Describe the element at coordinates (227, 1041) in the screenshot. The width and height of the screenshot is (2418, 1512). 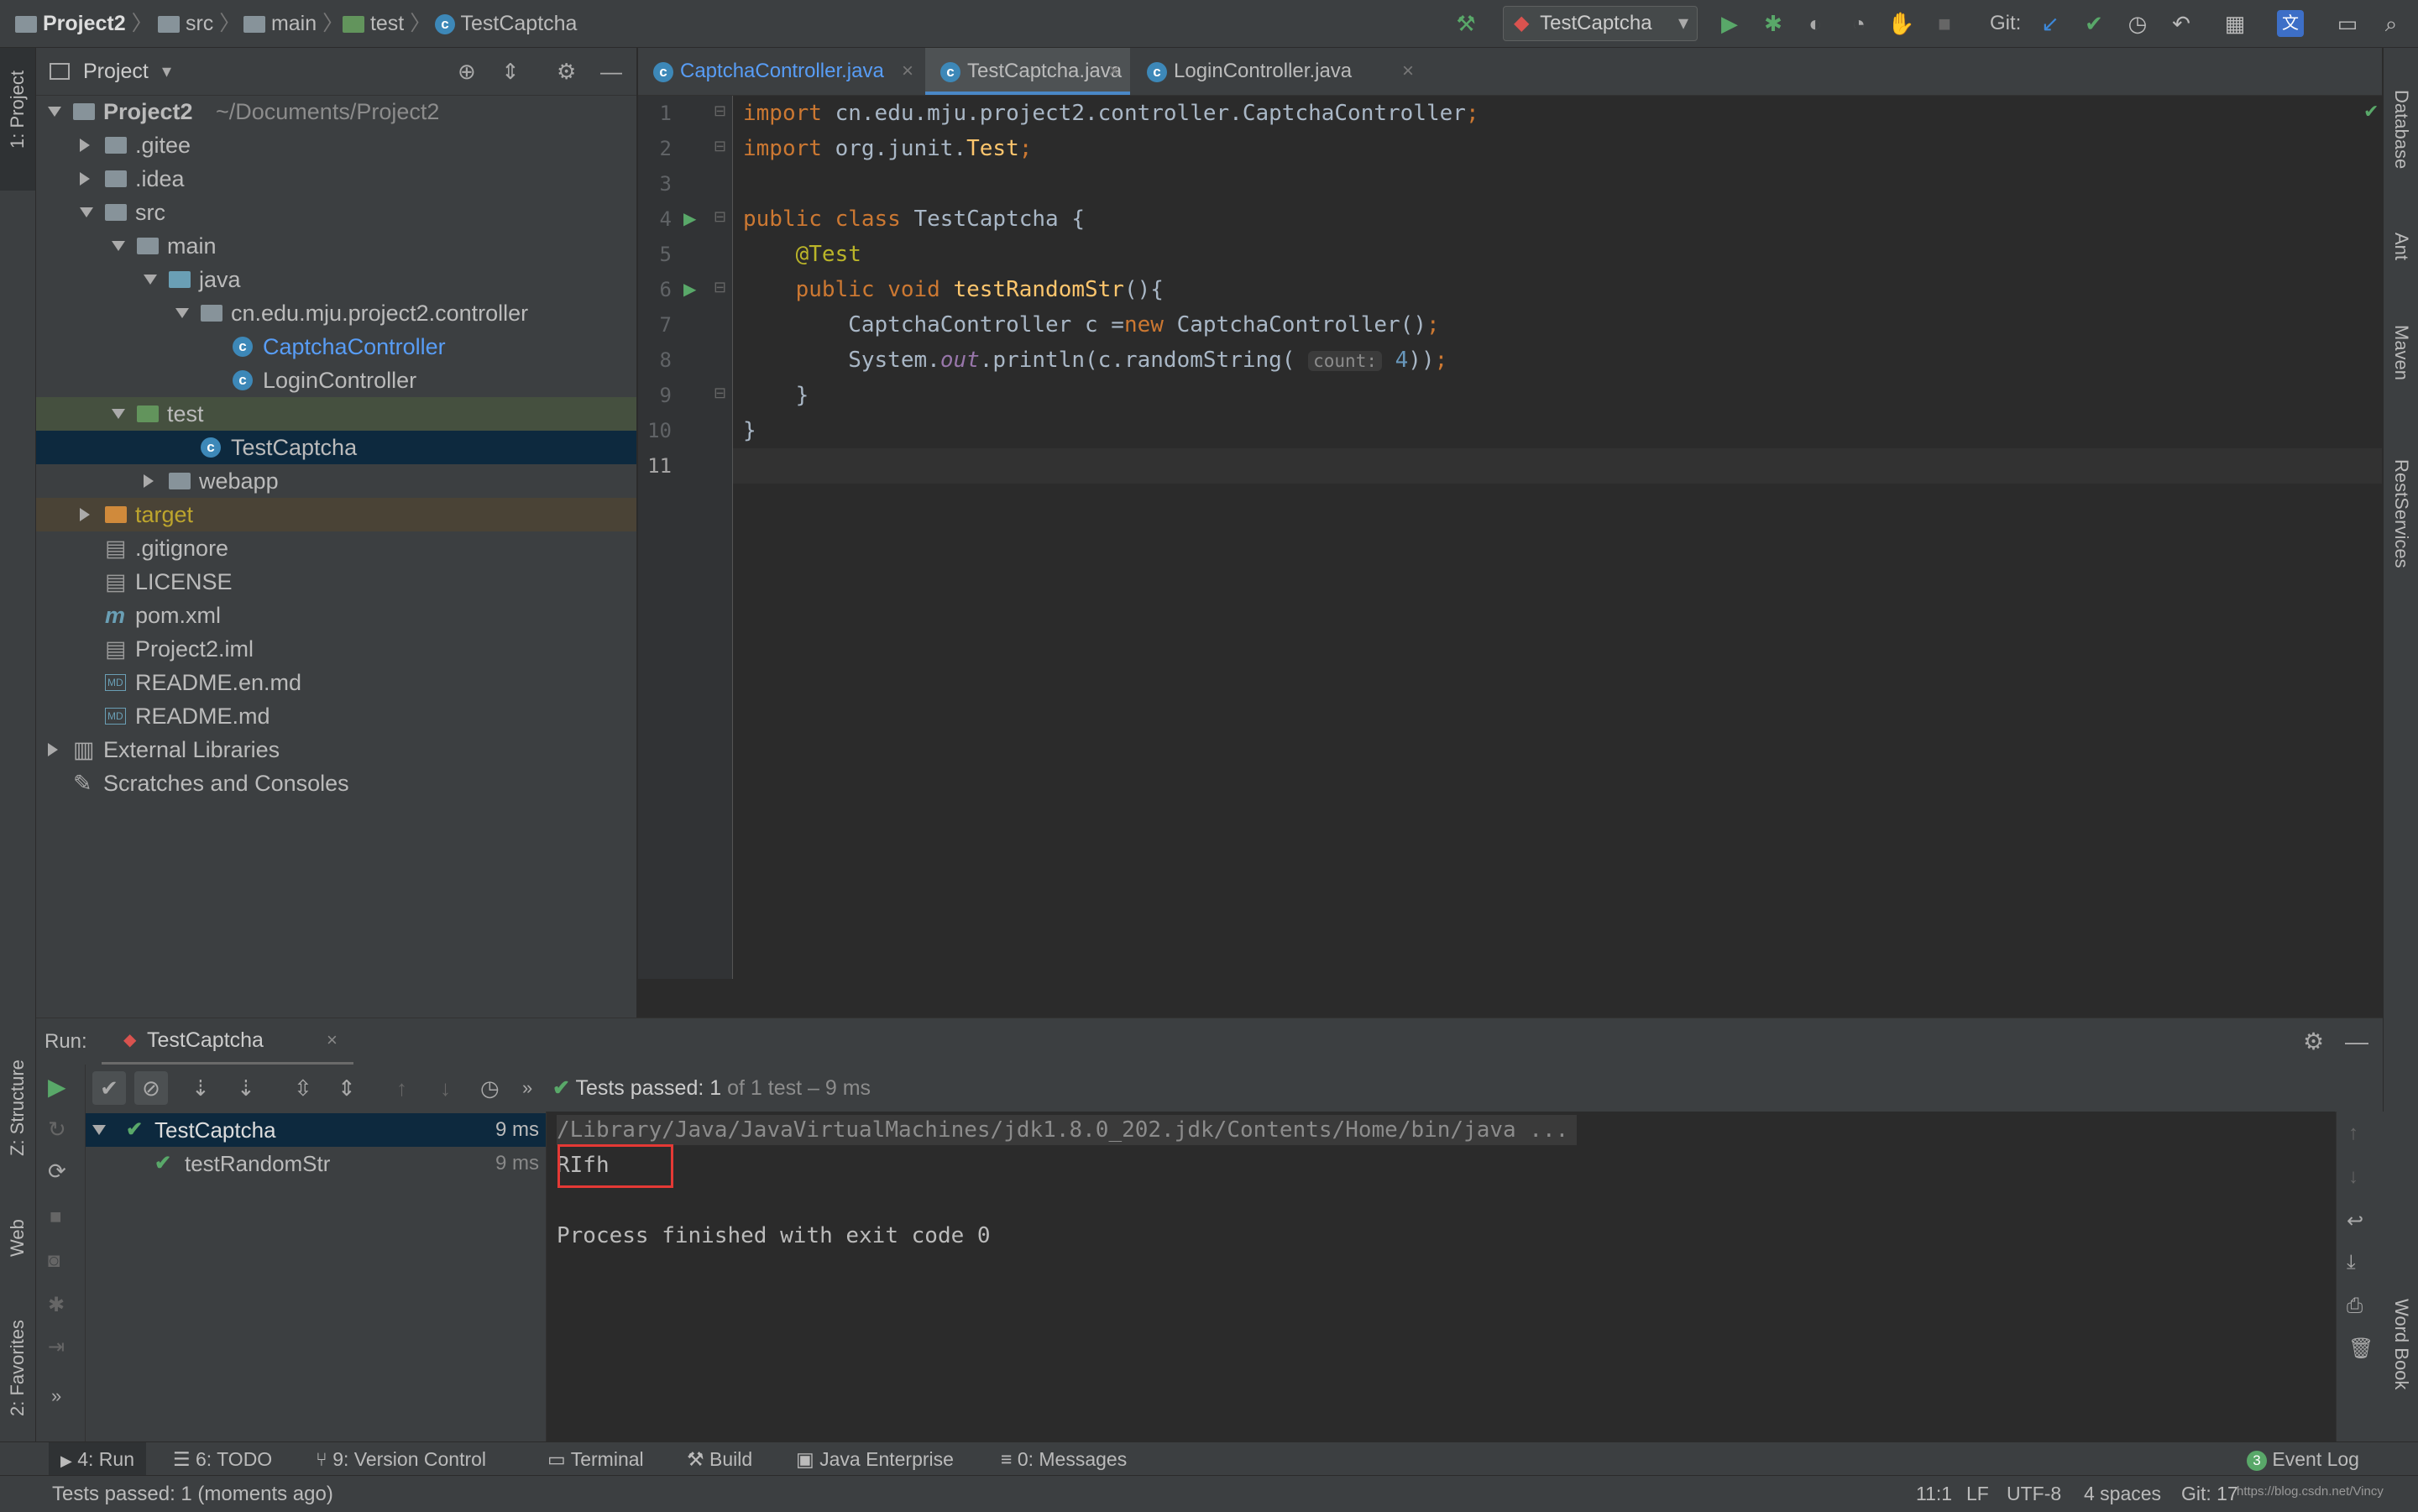
I see `run-tab-testcaptcha: ◆ TestCaptcha ×` at that location.